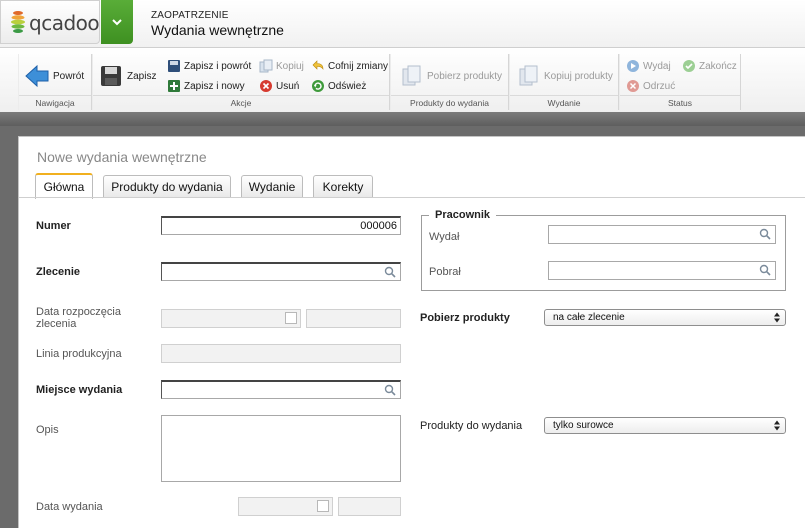  Describe the element at coordinates (412, 197) in the screenshot. I see `tabs-divider` at that location.